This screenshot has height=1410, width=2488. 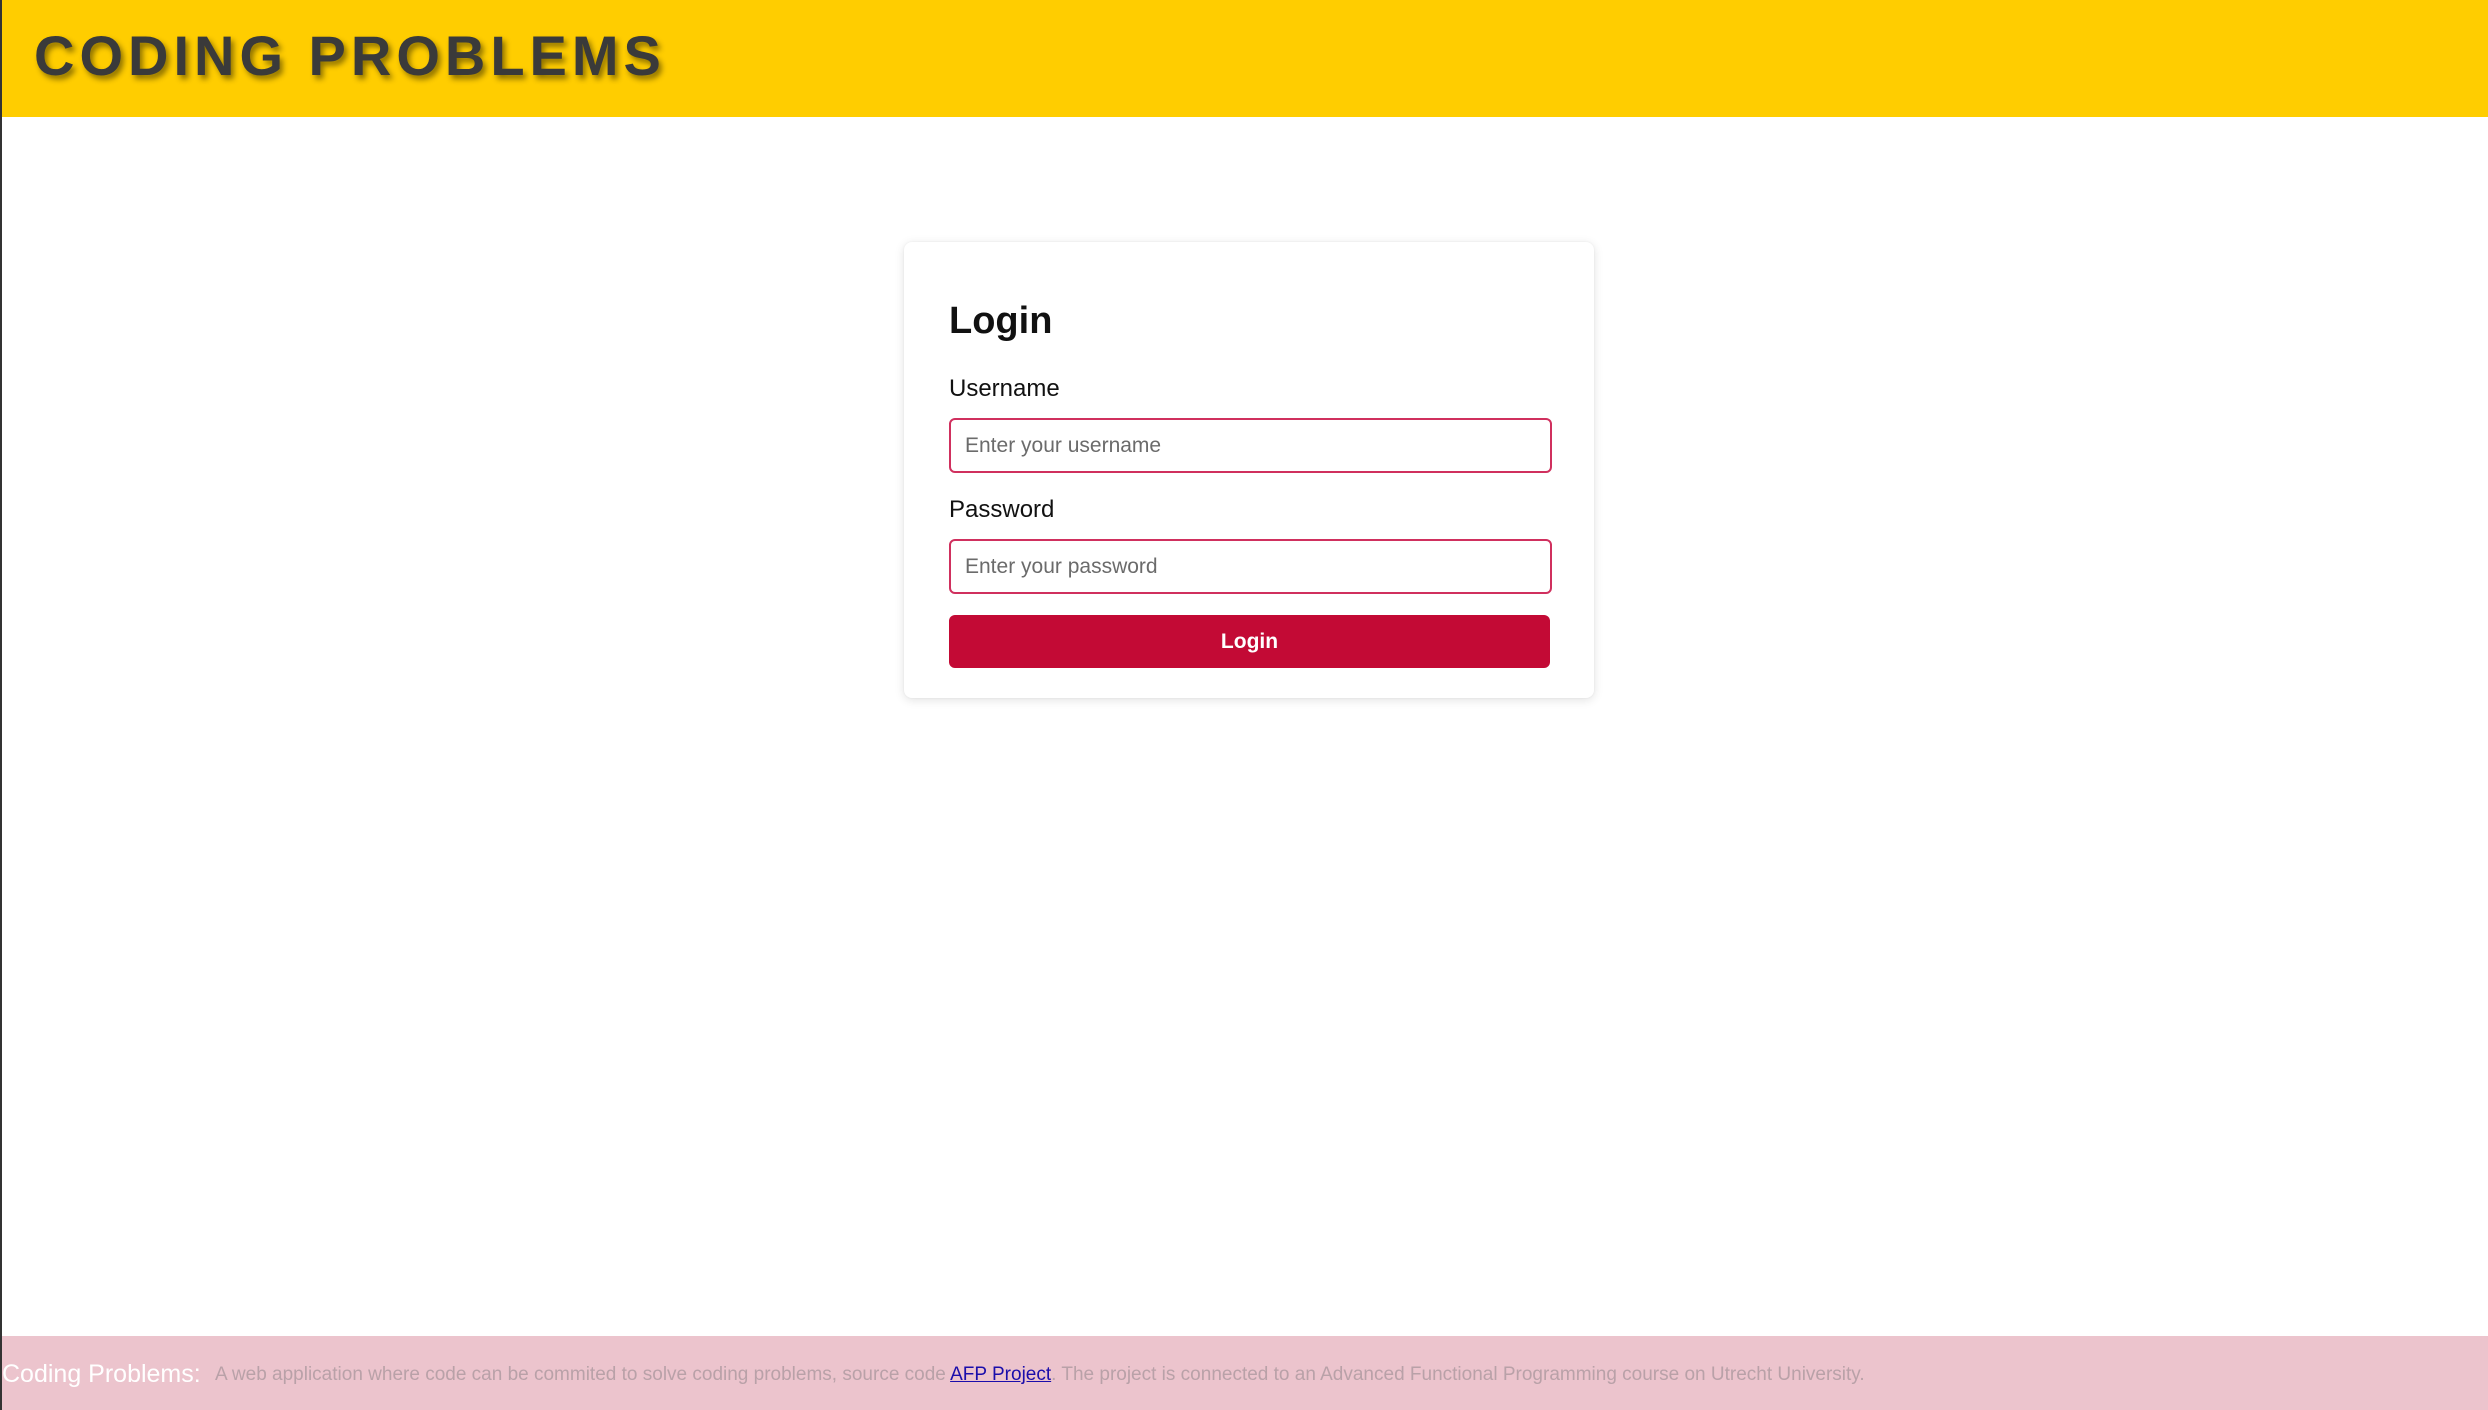 I want to click on username-label: Username, so click(x=1004, y=388).